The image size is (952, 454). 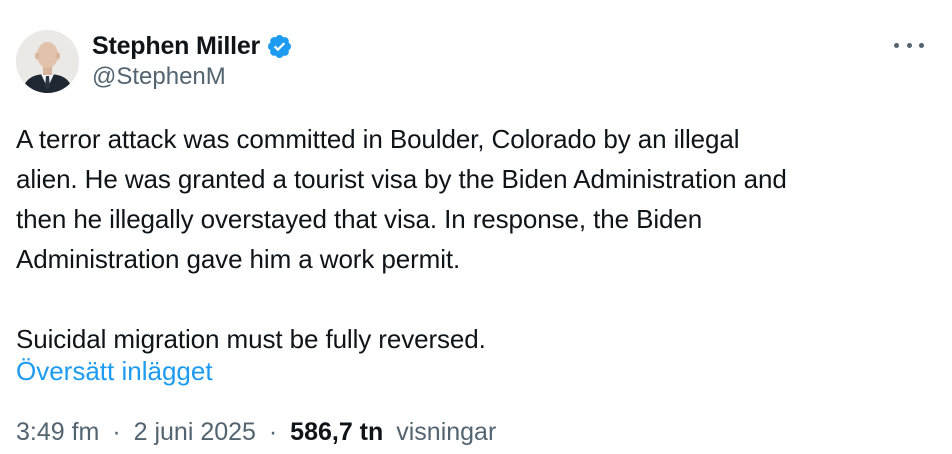 What do you see at coordinates (192, 77) in the screenshot?
I see `author-handle: @StephenM` at bounding box center [192, 77].